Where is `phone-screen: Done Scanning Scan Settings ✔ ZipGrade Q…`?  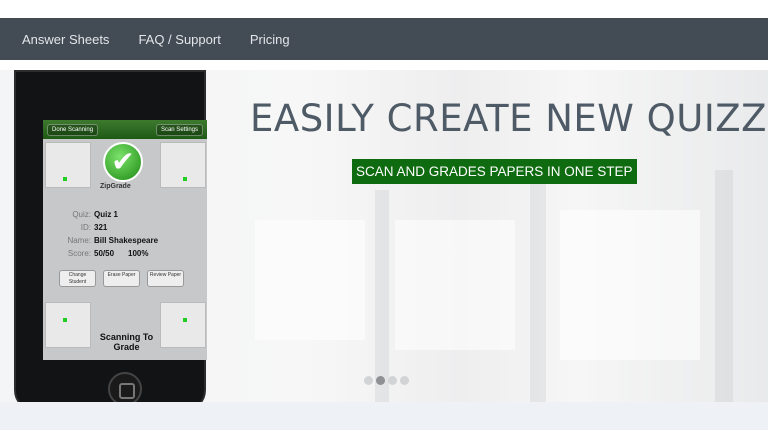
phone-screen: Done Scanning Scan Settings ✔ ZipGrade Q… is located at coordinates (125, 240).